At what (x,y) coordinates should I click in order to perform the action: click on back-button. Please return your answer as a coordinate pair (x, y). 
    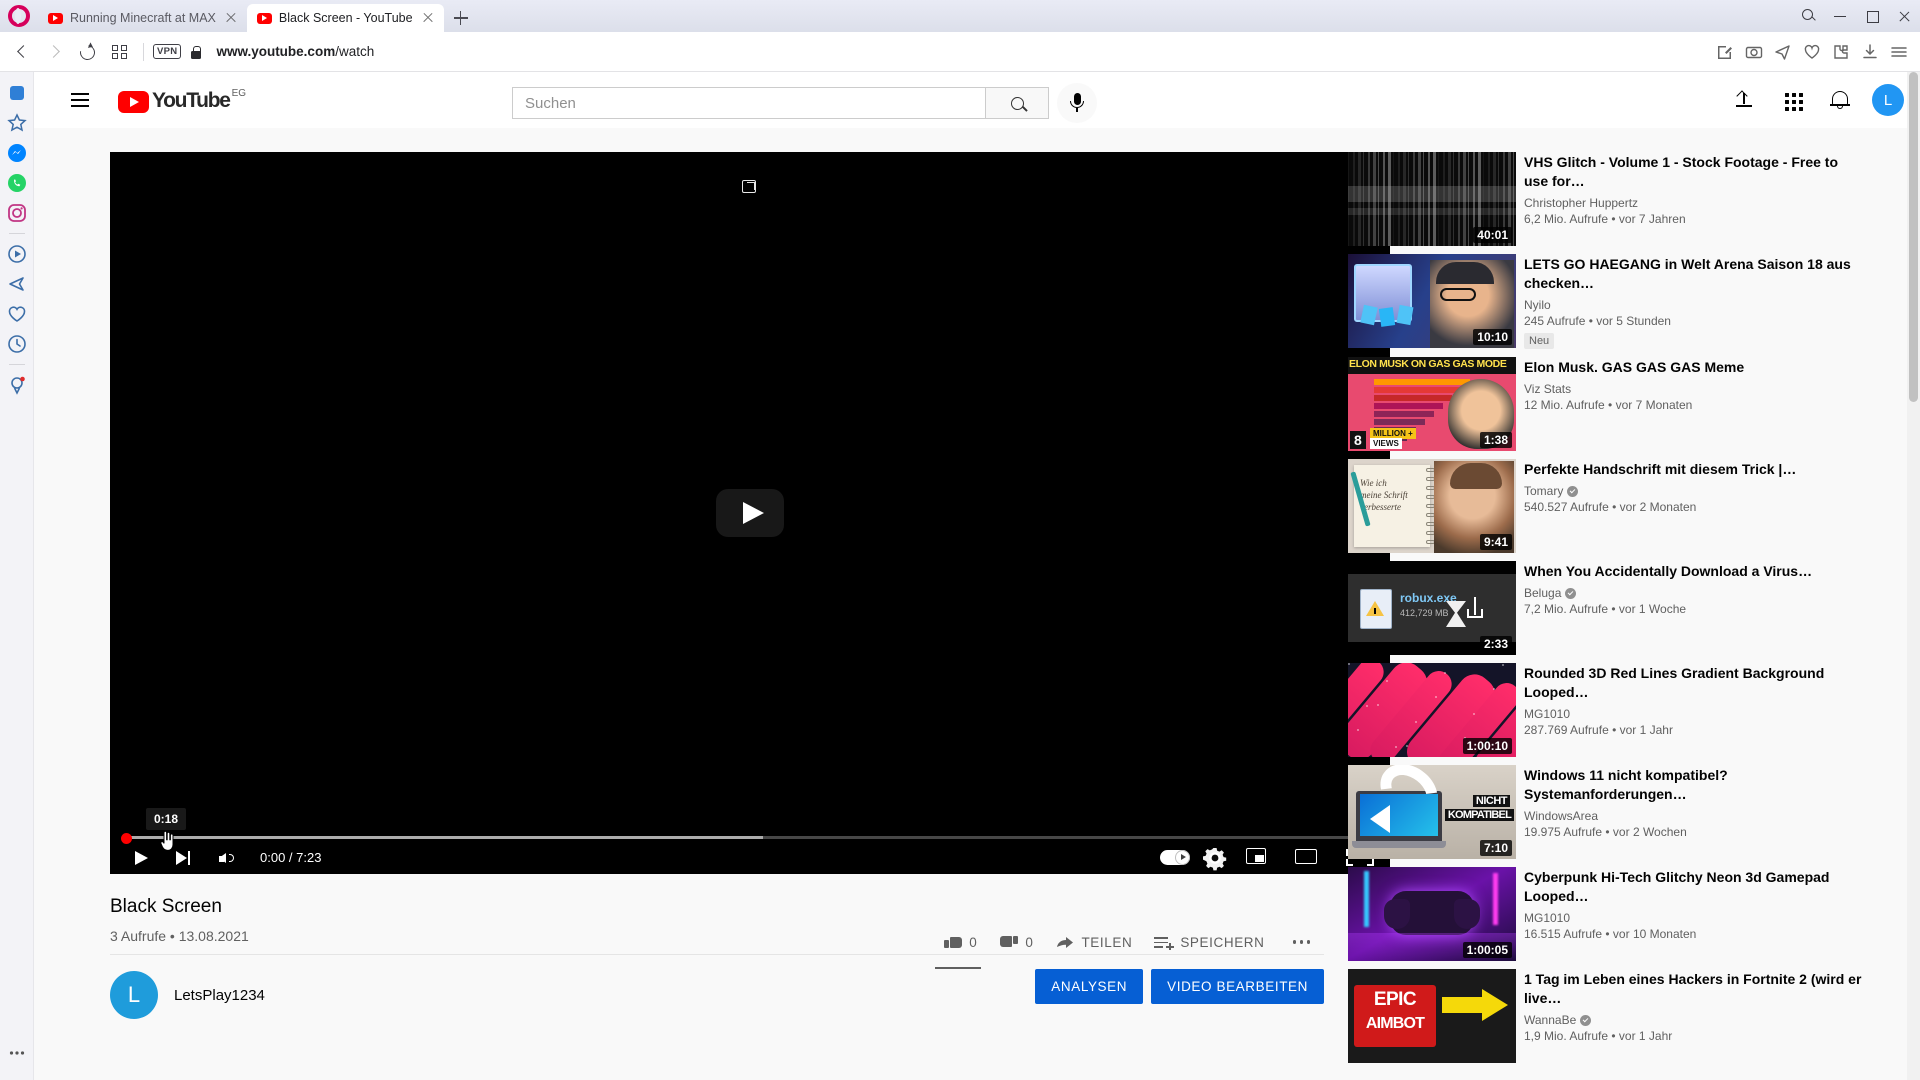
    Looking at the image, I should click on (23, 52).